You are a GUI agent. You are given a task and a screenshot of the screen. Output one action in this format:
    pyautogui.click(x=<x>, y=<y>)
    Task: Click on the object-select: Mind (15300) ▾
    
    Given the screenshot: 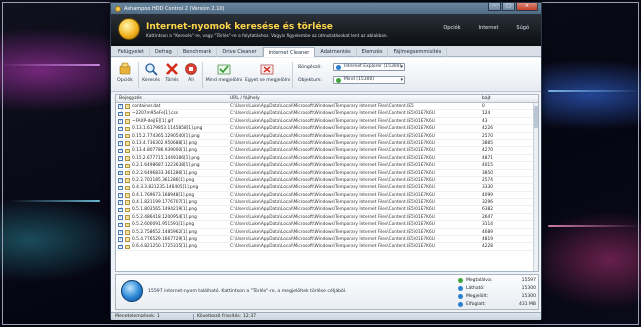 What is the action you would take?
    pyautogui.click(x=369, y=80)
    